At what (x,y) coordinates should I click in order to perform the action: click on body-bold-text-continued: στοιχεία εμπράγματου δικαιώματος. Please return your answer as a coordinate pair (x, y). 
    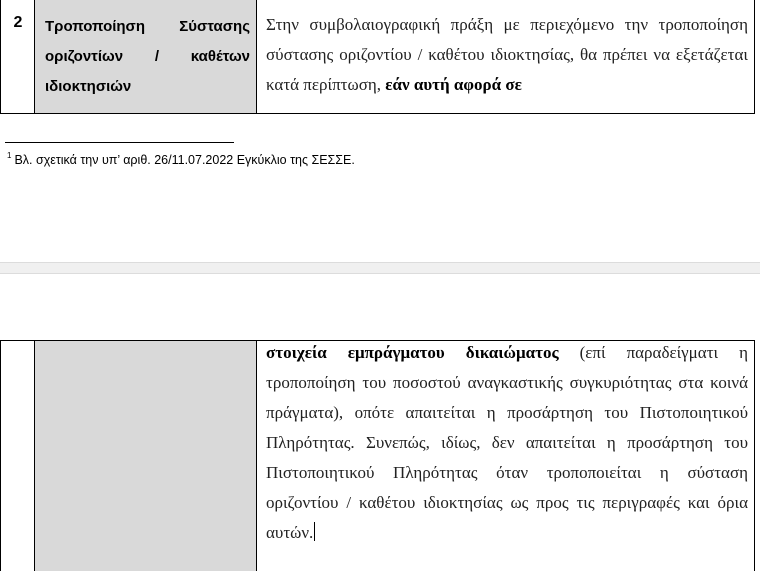
    Looking at the image, I should click on (412, 352).